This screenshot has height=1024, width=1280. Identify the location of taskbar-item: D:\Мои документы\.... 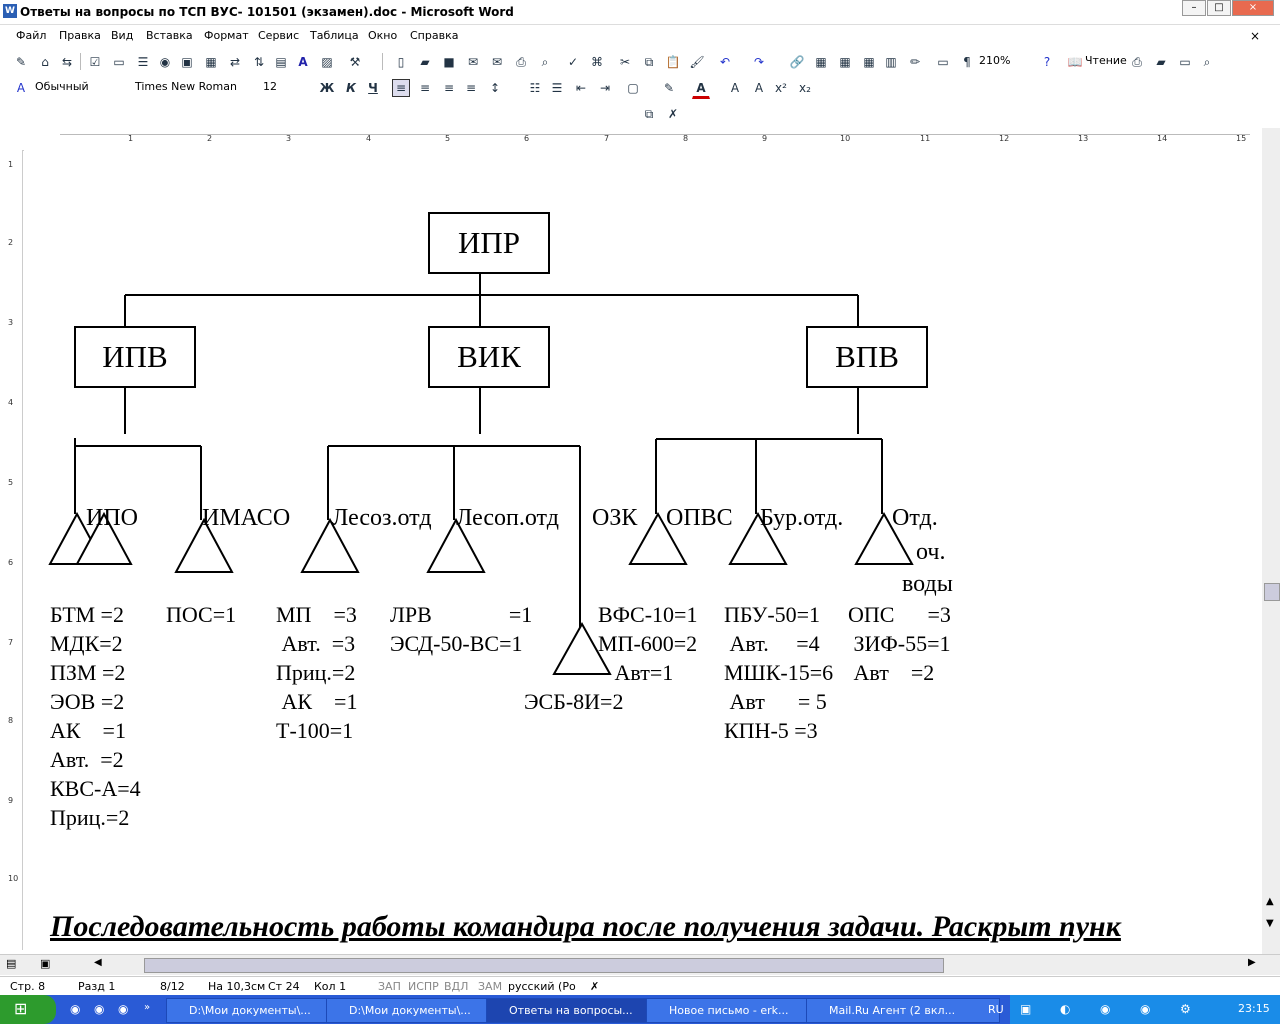
(249, 1010).